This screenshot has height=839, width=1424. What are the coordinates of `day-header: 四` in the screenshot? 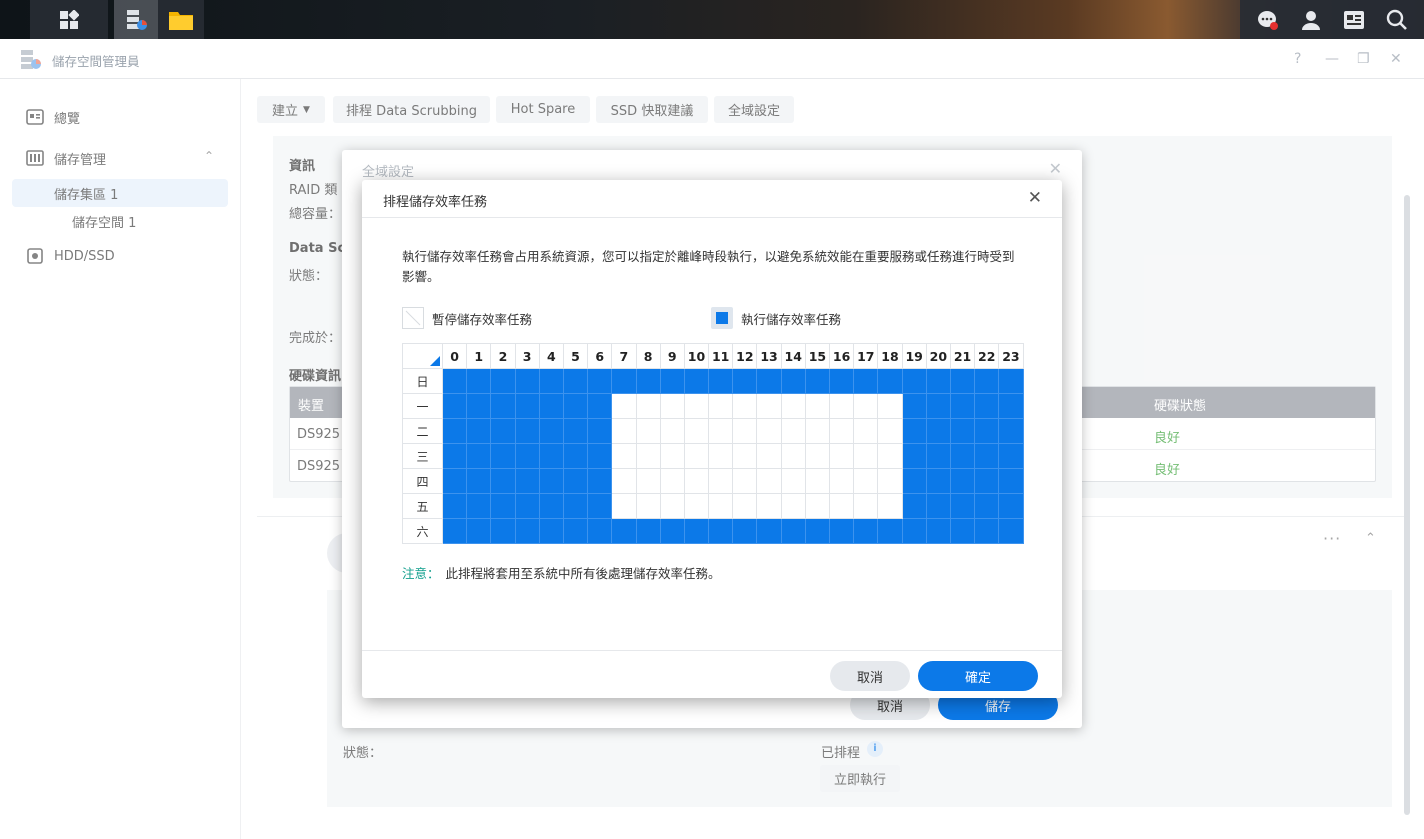 It's located at (422, 481).